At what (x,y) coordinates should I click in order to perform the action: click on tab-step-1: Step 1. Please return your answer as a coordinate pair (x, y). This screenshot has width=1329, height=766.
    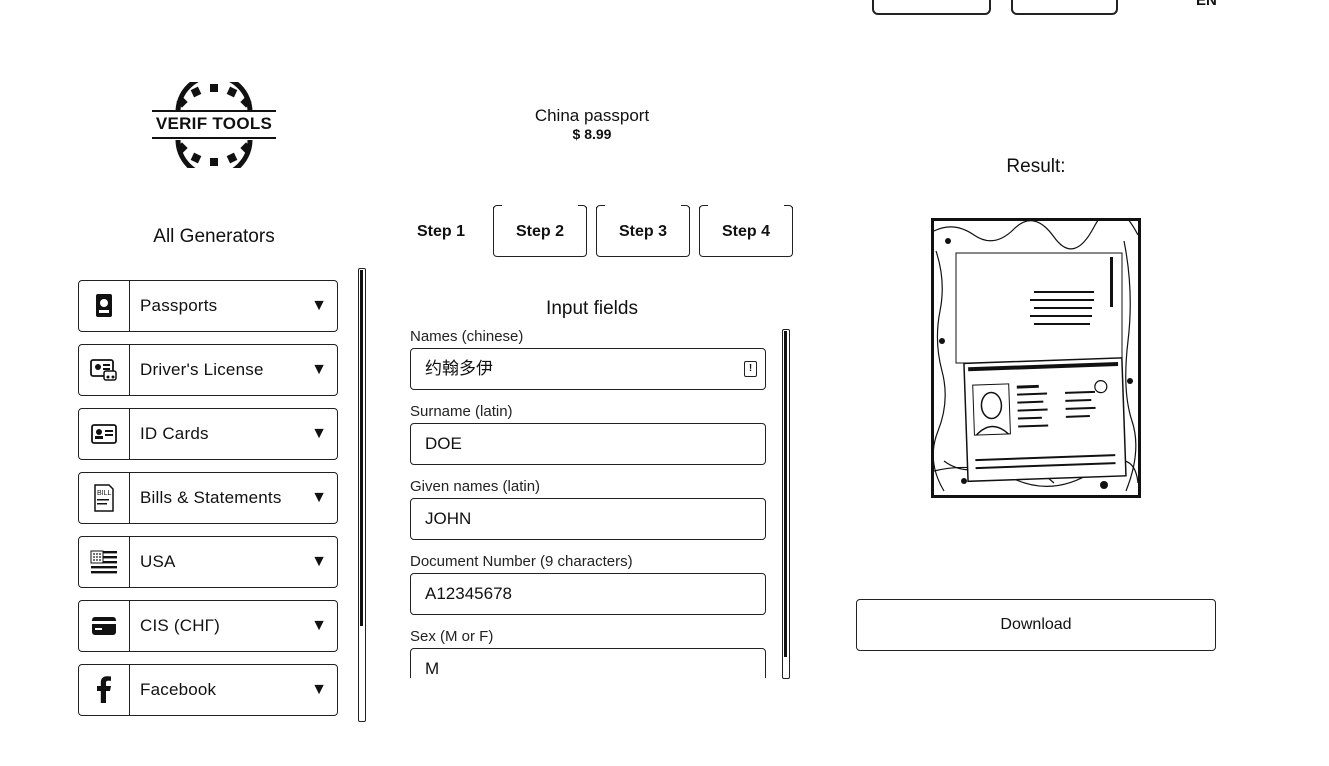
    Looking at the image, I should click on (441, 232).